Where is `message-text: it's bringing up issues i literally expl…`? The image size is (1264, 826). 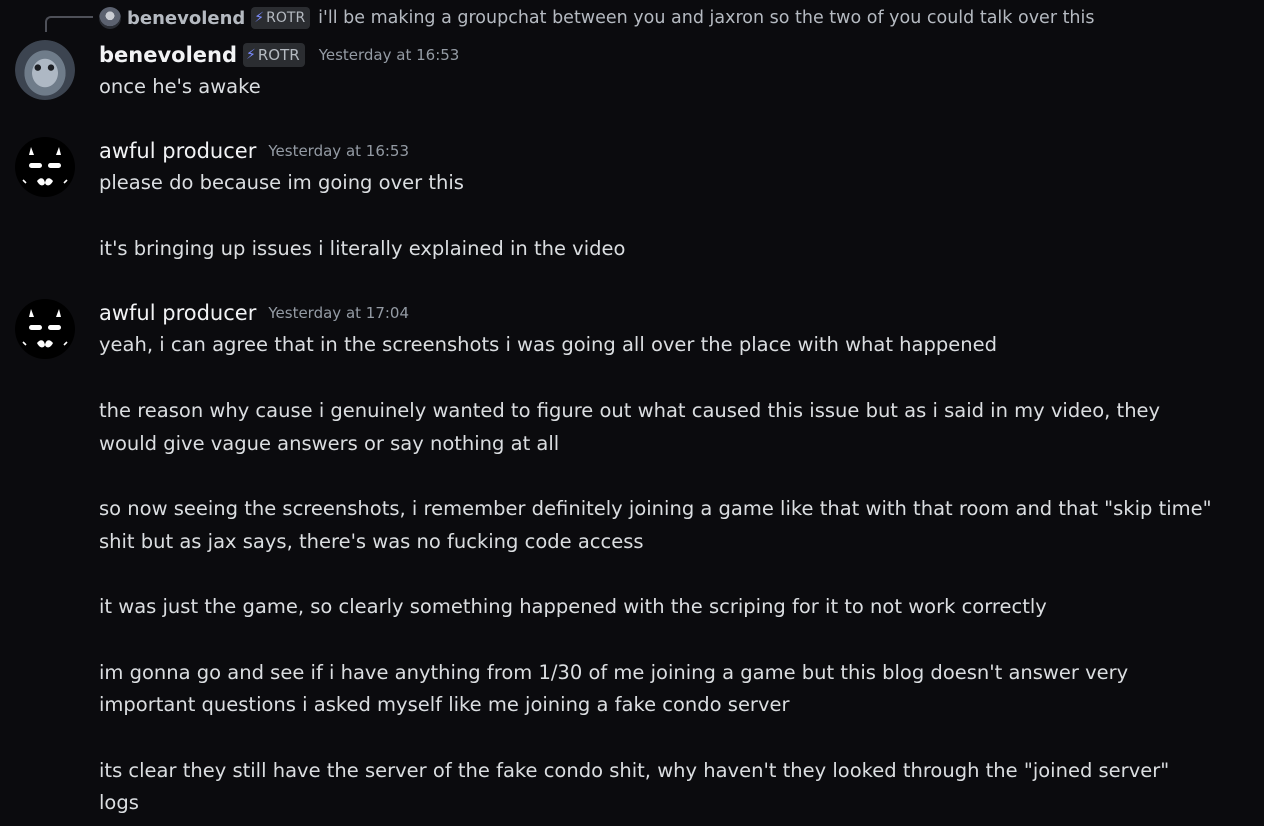
message-text: it's bringing up issues i literally expl… is located at coordinates (362, 248).